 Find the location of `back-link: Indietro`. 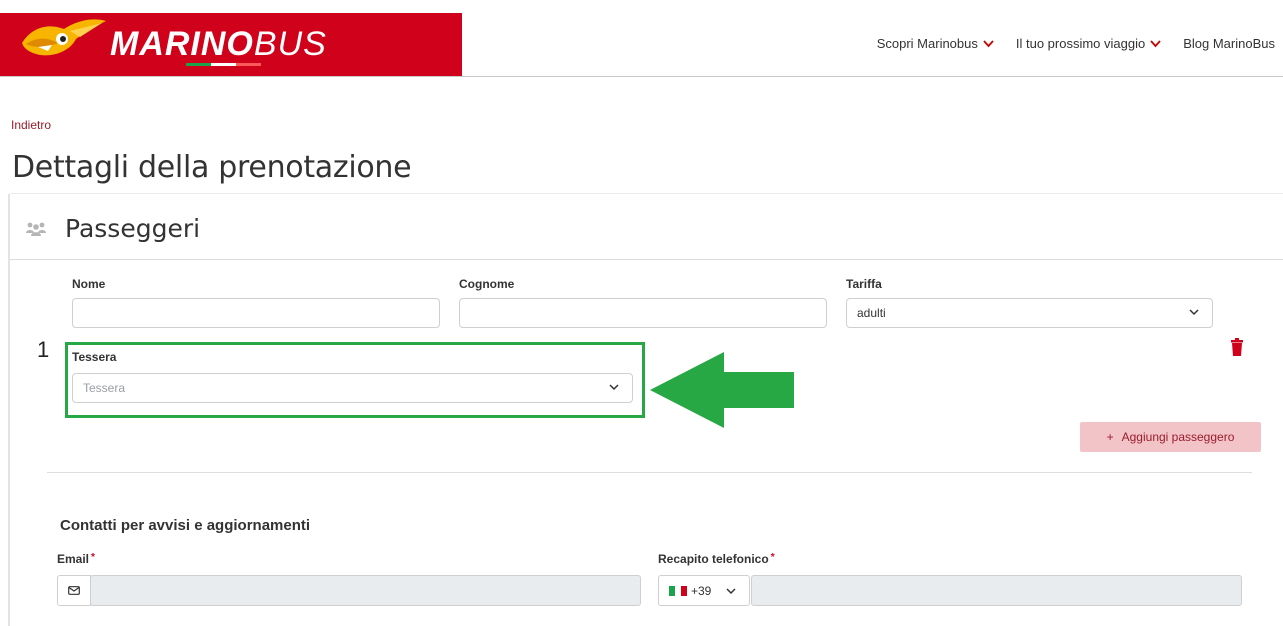

back-link: Indietro is located at coordinates (31, 125).